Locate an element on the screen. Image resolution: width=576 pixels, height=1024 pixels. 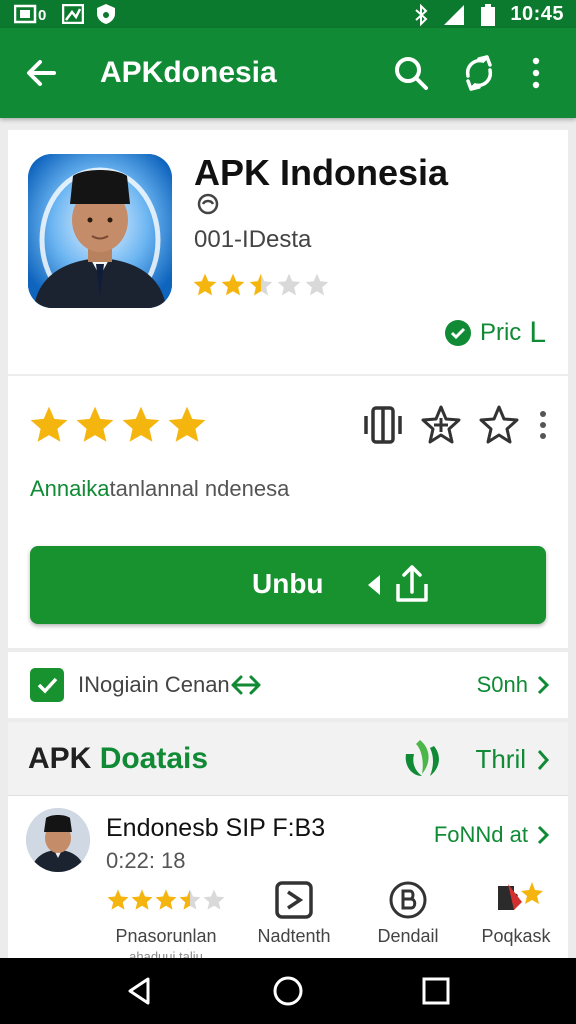
feature-label: Dendail is located at coordinates (408, 936).